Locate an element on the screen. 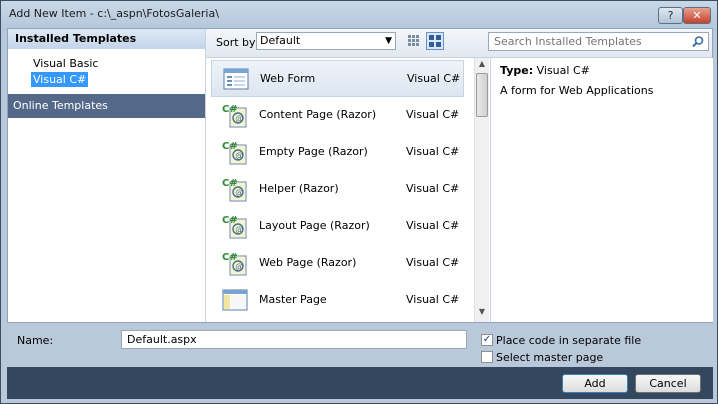 The width and height of the screenshot is (718, 404). small-icons-view-button is located at coordinates (414, 41).